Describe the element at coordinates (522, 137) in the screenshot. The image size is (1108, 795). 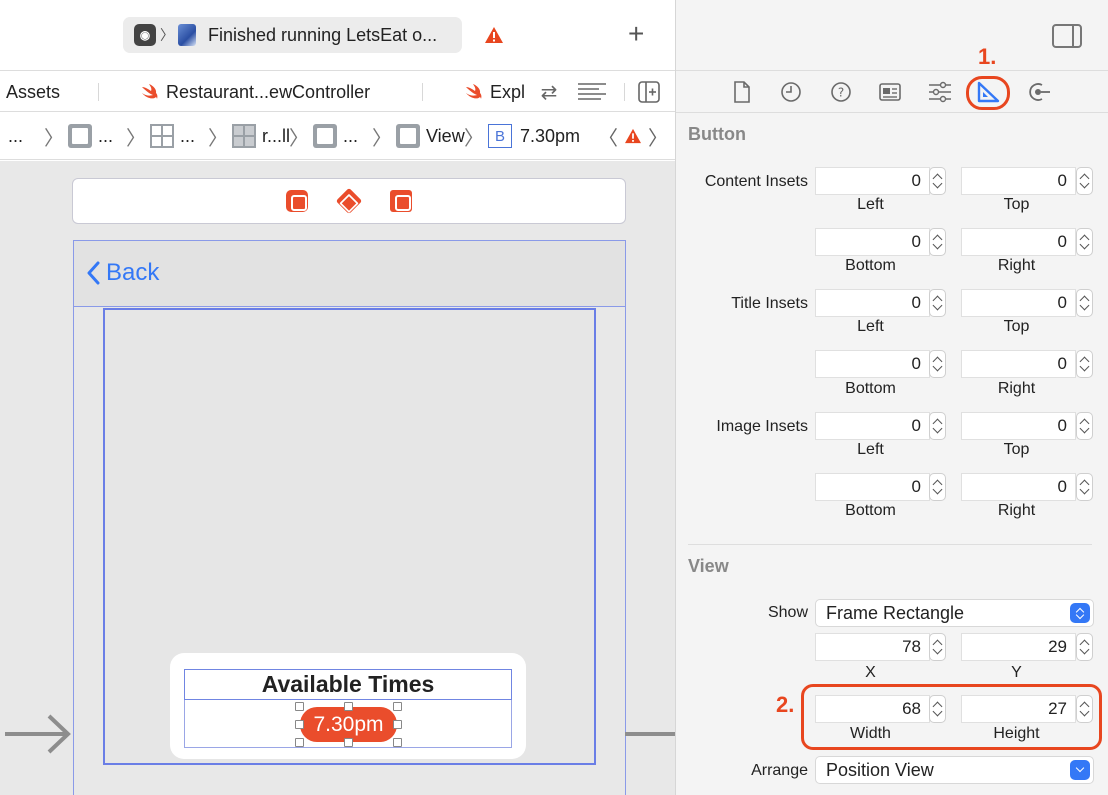
I see `breadcrumb-item-current: 〉 B 7.30pm` at that location.